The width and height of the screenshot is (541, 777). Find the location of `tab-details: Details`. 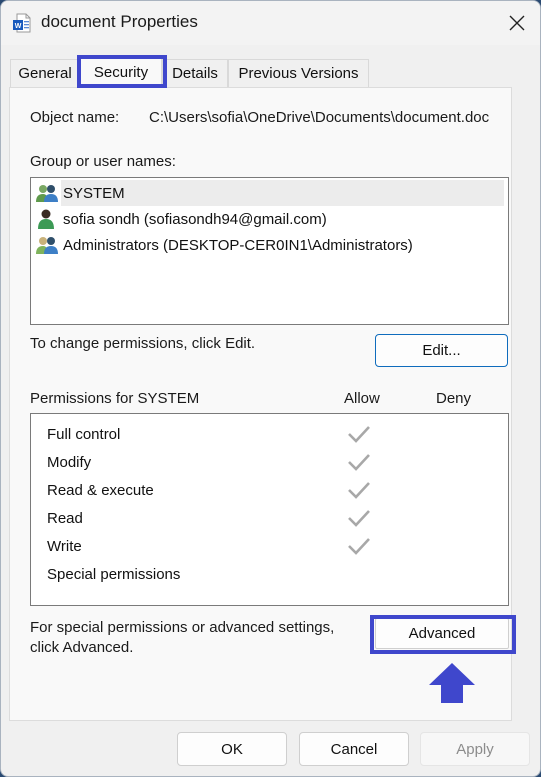

tab-details: Details is located at coordinates (195, 73).